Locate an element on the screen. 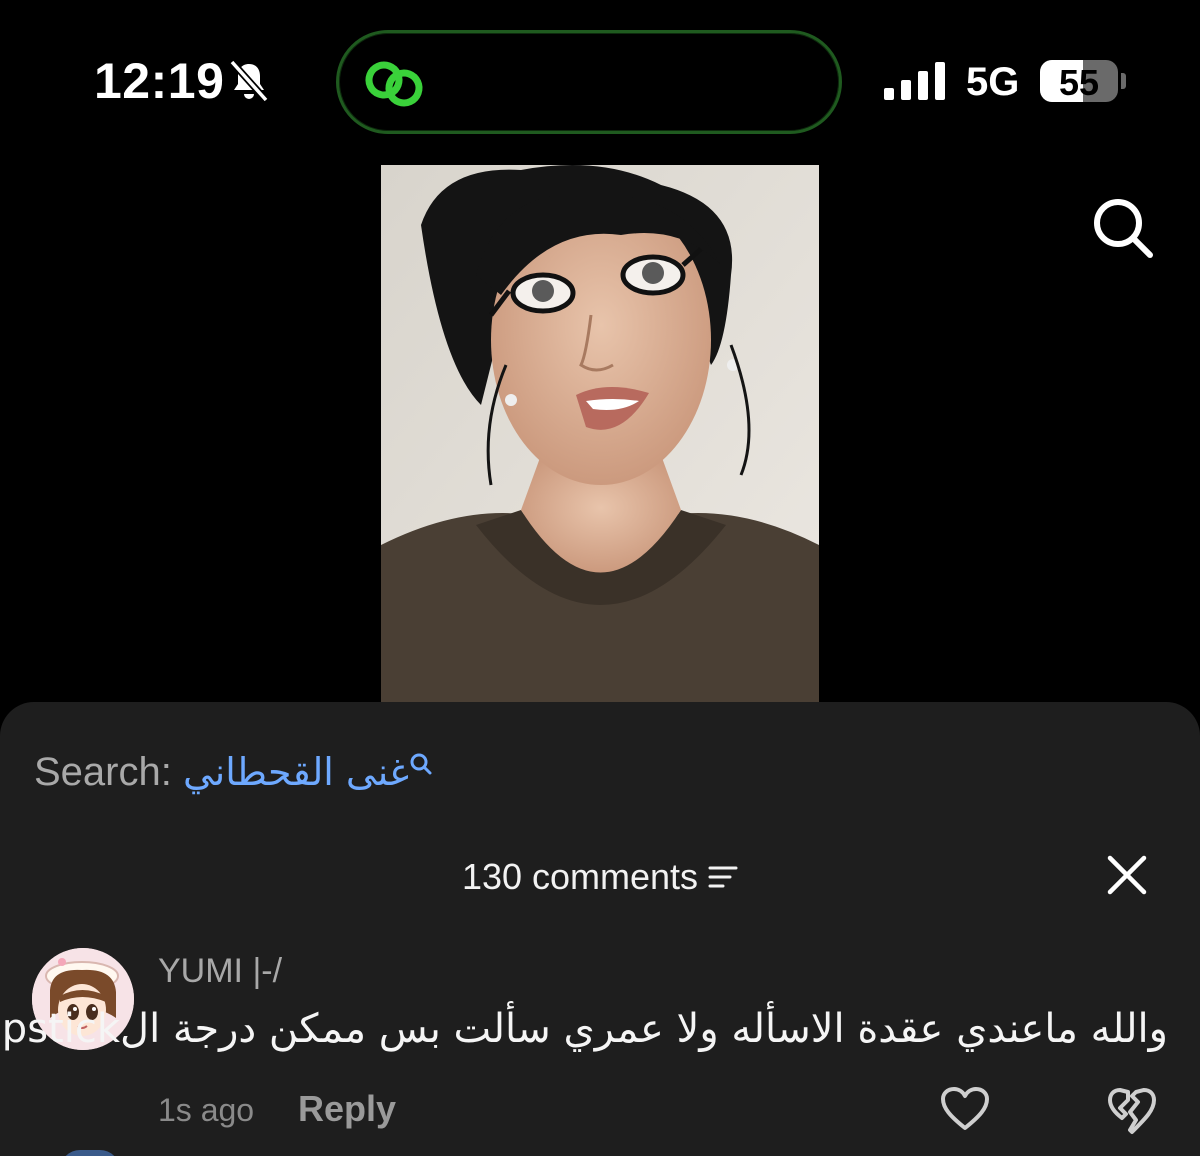 This screenshot has height=1156, width=1200. signal-icon is located at coordinates (914, 81).